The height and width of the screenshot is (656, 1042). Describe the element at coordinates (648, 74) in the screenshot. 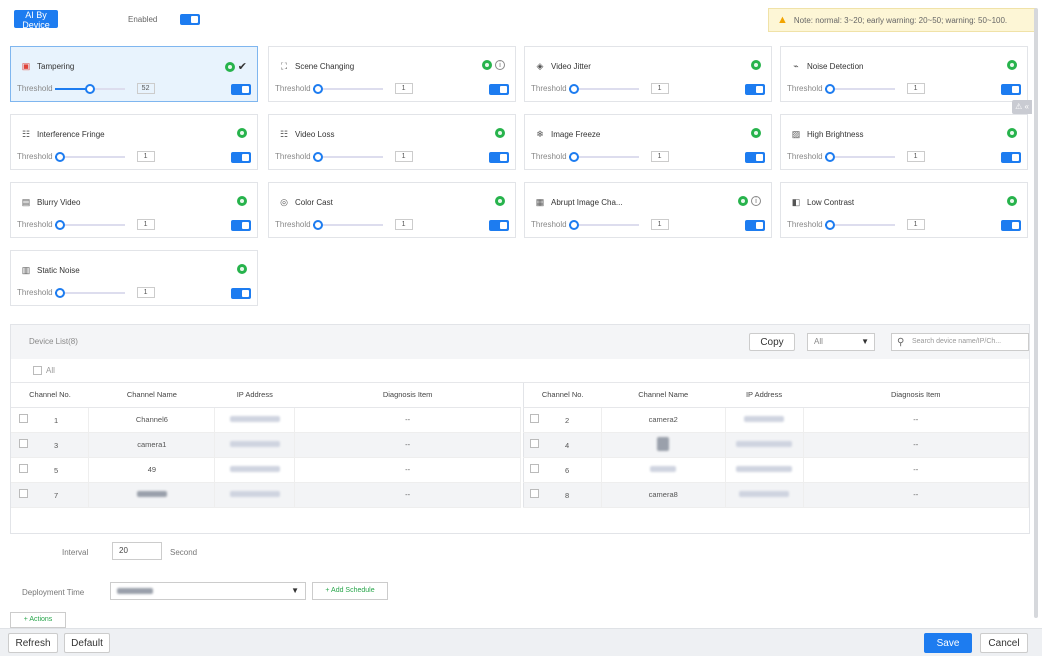

I see `card-video-jitter: ◈ Video Jitter Threshold 1` at that location.